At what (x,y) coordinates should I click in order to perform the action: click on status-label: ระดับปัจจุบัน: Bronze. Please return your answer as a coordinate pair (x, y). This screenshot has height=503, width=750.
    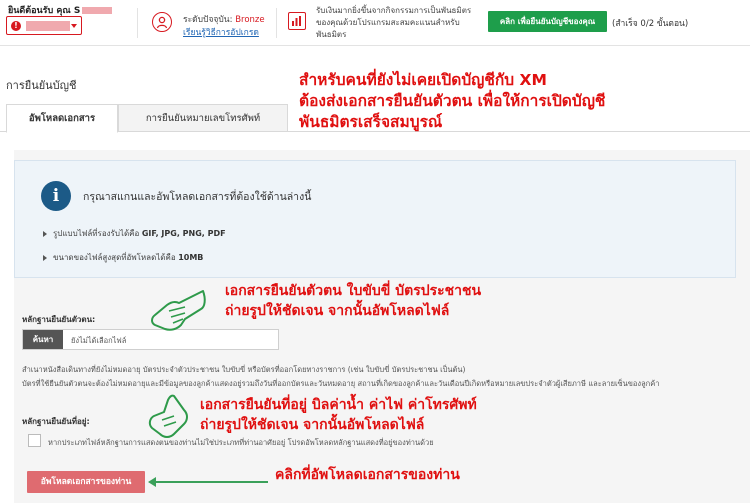
    Looking at the image, I should click on (224, 19).